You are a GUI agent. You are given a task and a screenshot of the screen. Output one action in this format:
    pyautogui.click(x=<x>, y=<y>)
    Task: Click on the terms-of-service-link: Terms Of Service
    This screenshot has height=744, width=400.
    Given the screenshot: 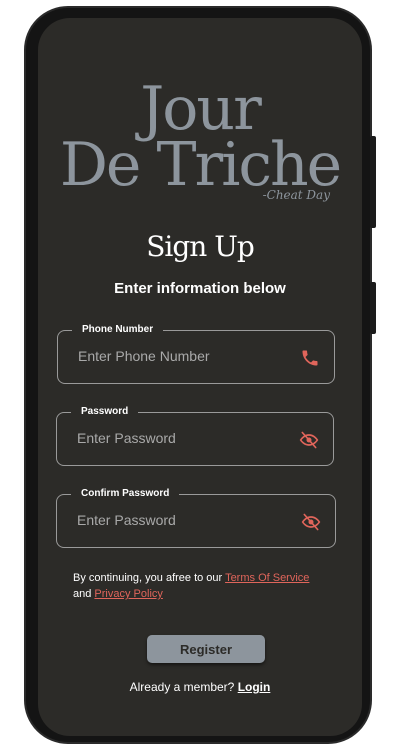 What is the action you would take?
    pyautogui.click(x=267, y=578)
    